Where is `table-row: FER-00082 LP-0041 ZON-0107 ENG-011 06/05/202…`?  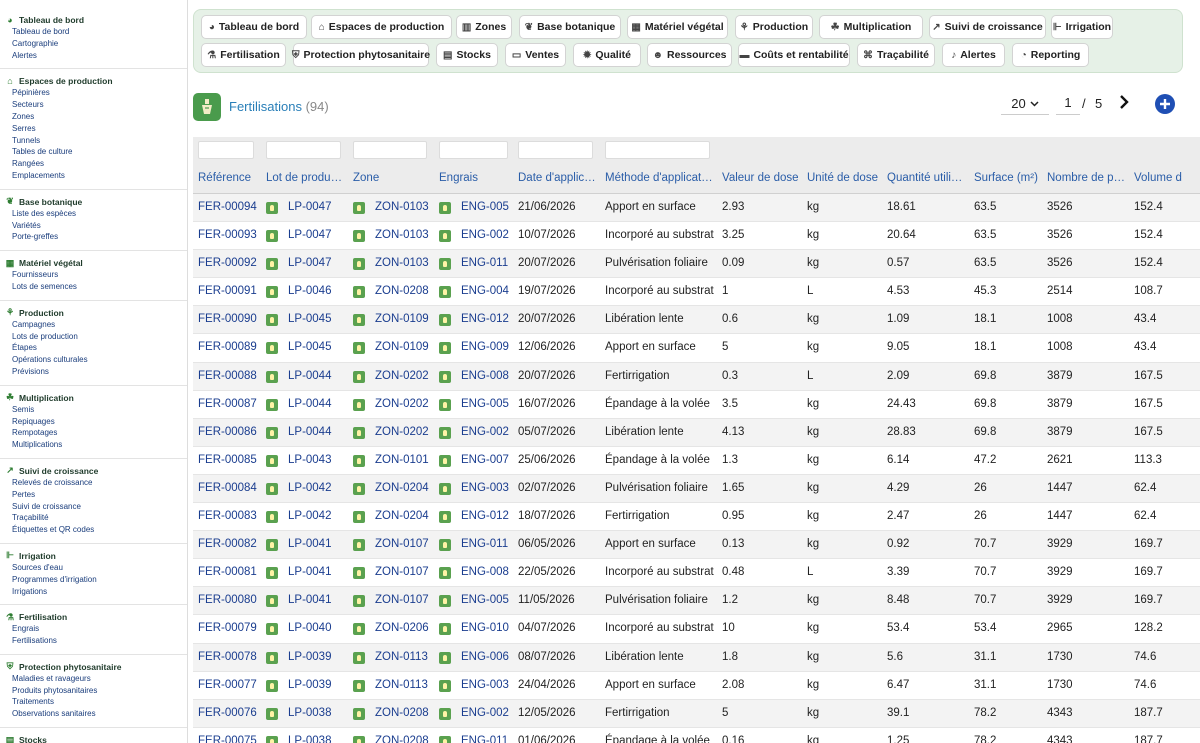
table-row: FER-00082 LP-0041 ZON-0107 ENG-011 06/05/202… is located at coordinates (696, 545).